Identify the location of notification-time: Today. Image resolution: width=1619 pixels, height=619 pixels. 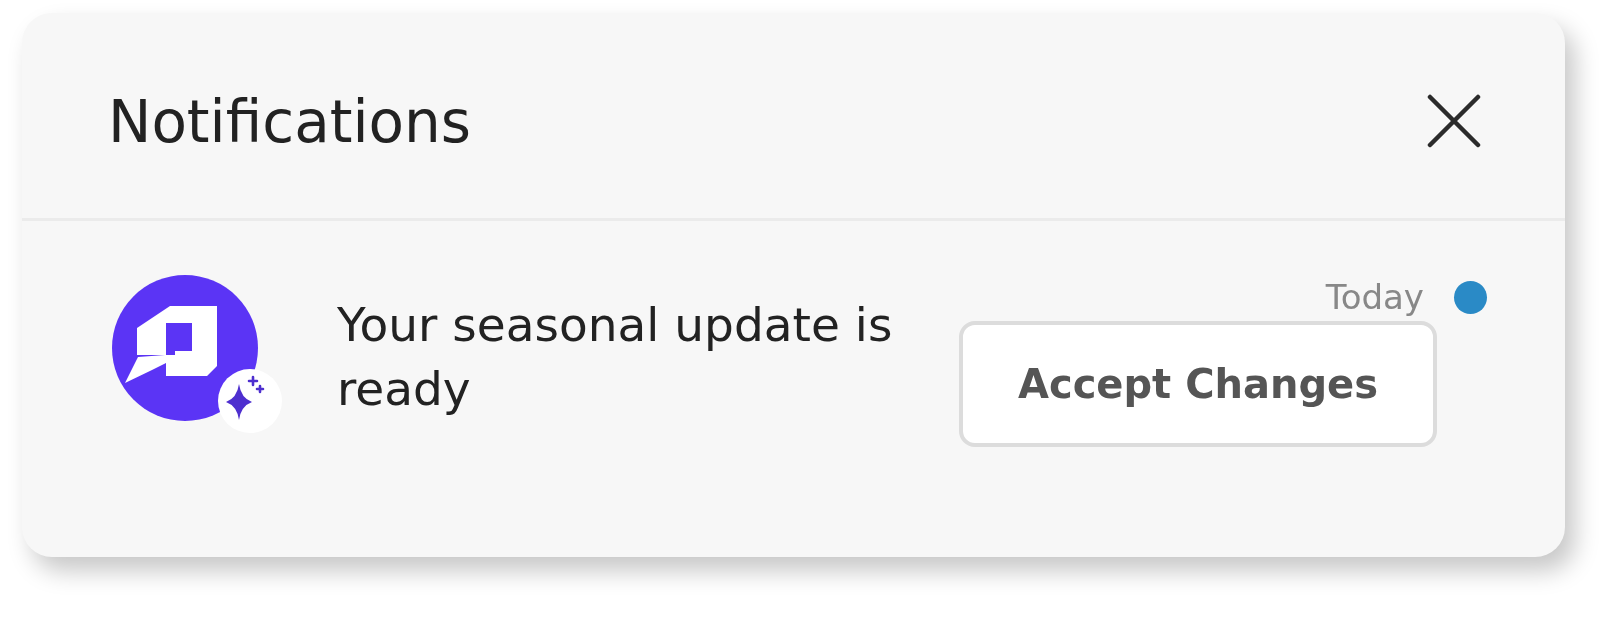
(1374, 297).